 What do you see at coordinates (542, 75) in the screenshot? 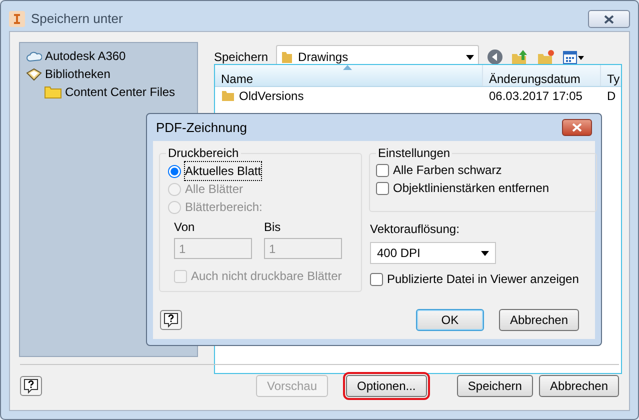
I see `column-header: Änderungsdatum` at bounding box center [542, 75].